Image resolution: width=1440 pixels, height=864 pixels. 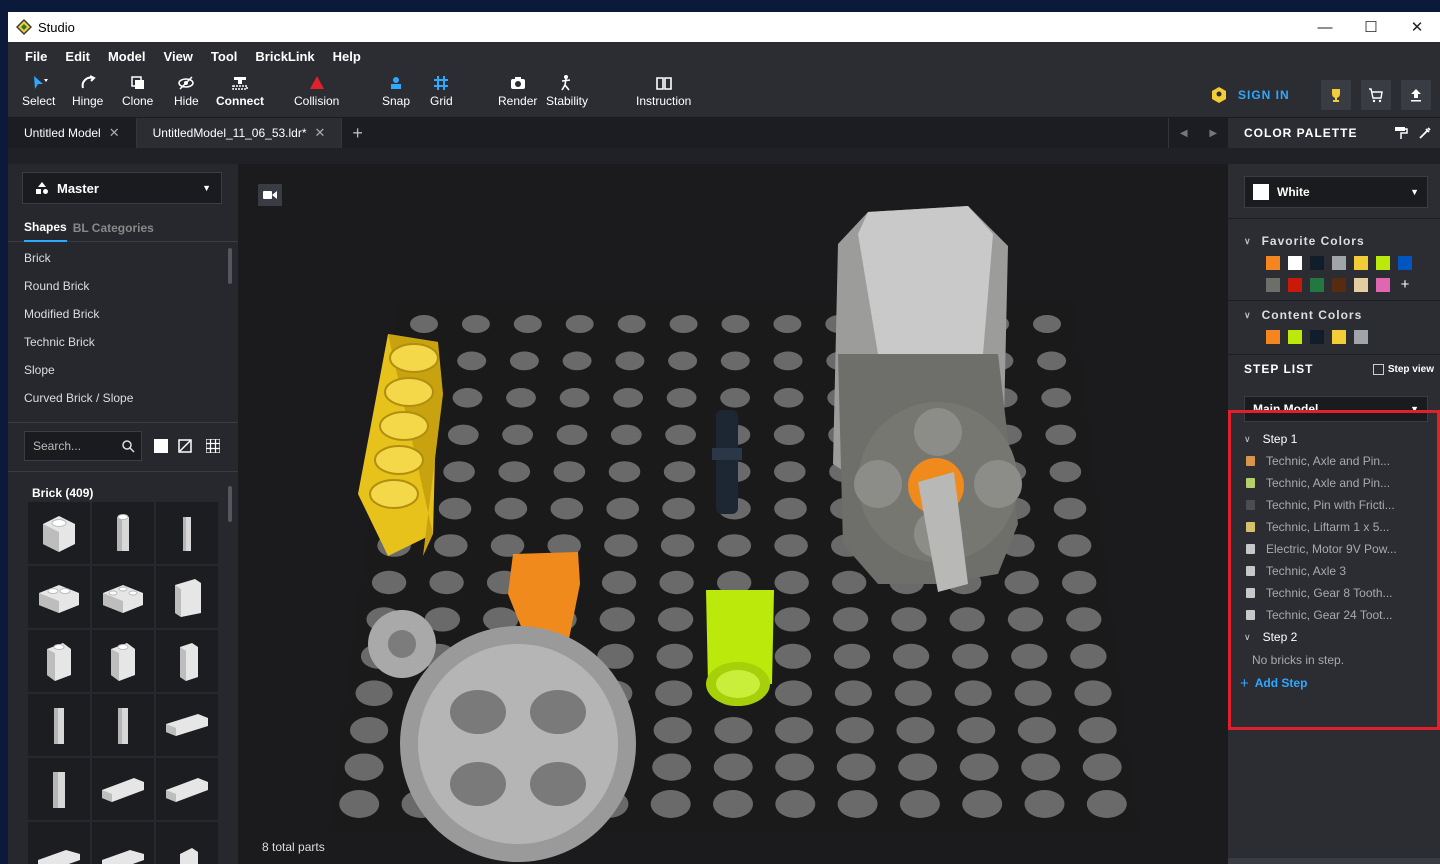 I want to click on cart-button, so click(x=1376, y=95).